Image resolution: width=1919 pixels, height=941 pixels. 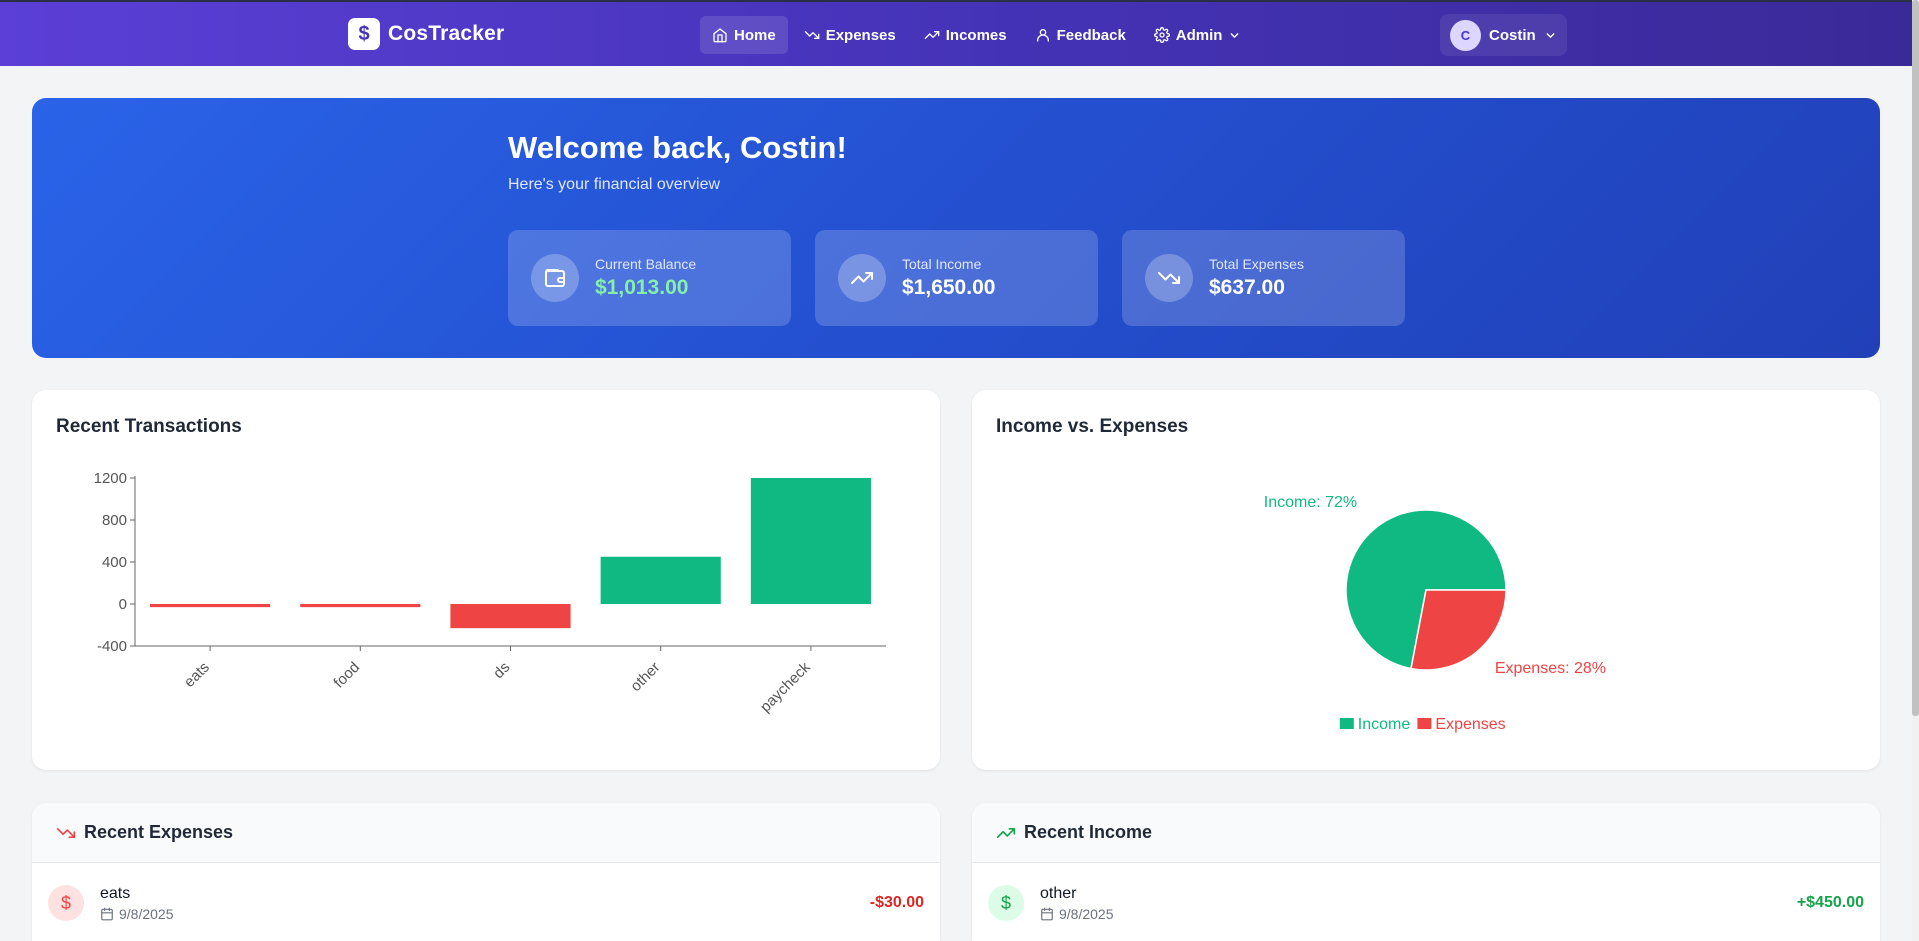 What do you see at coordinates (949, 287) in the screenshot?
I see `stat-value: $1,650.00` at bounding box center [949, 287].